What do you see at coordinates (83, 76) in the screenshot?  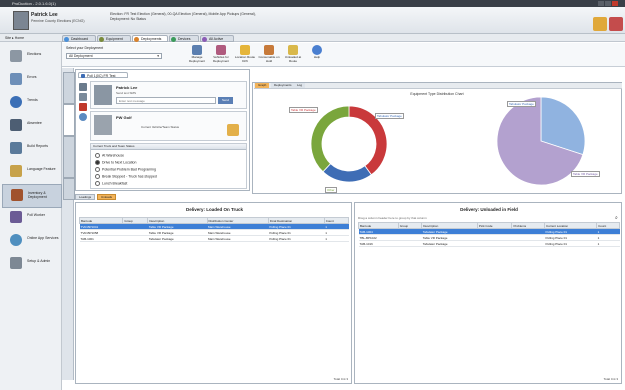 I see `poll-icon` at bounding box center [83, 76].